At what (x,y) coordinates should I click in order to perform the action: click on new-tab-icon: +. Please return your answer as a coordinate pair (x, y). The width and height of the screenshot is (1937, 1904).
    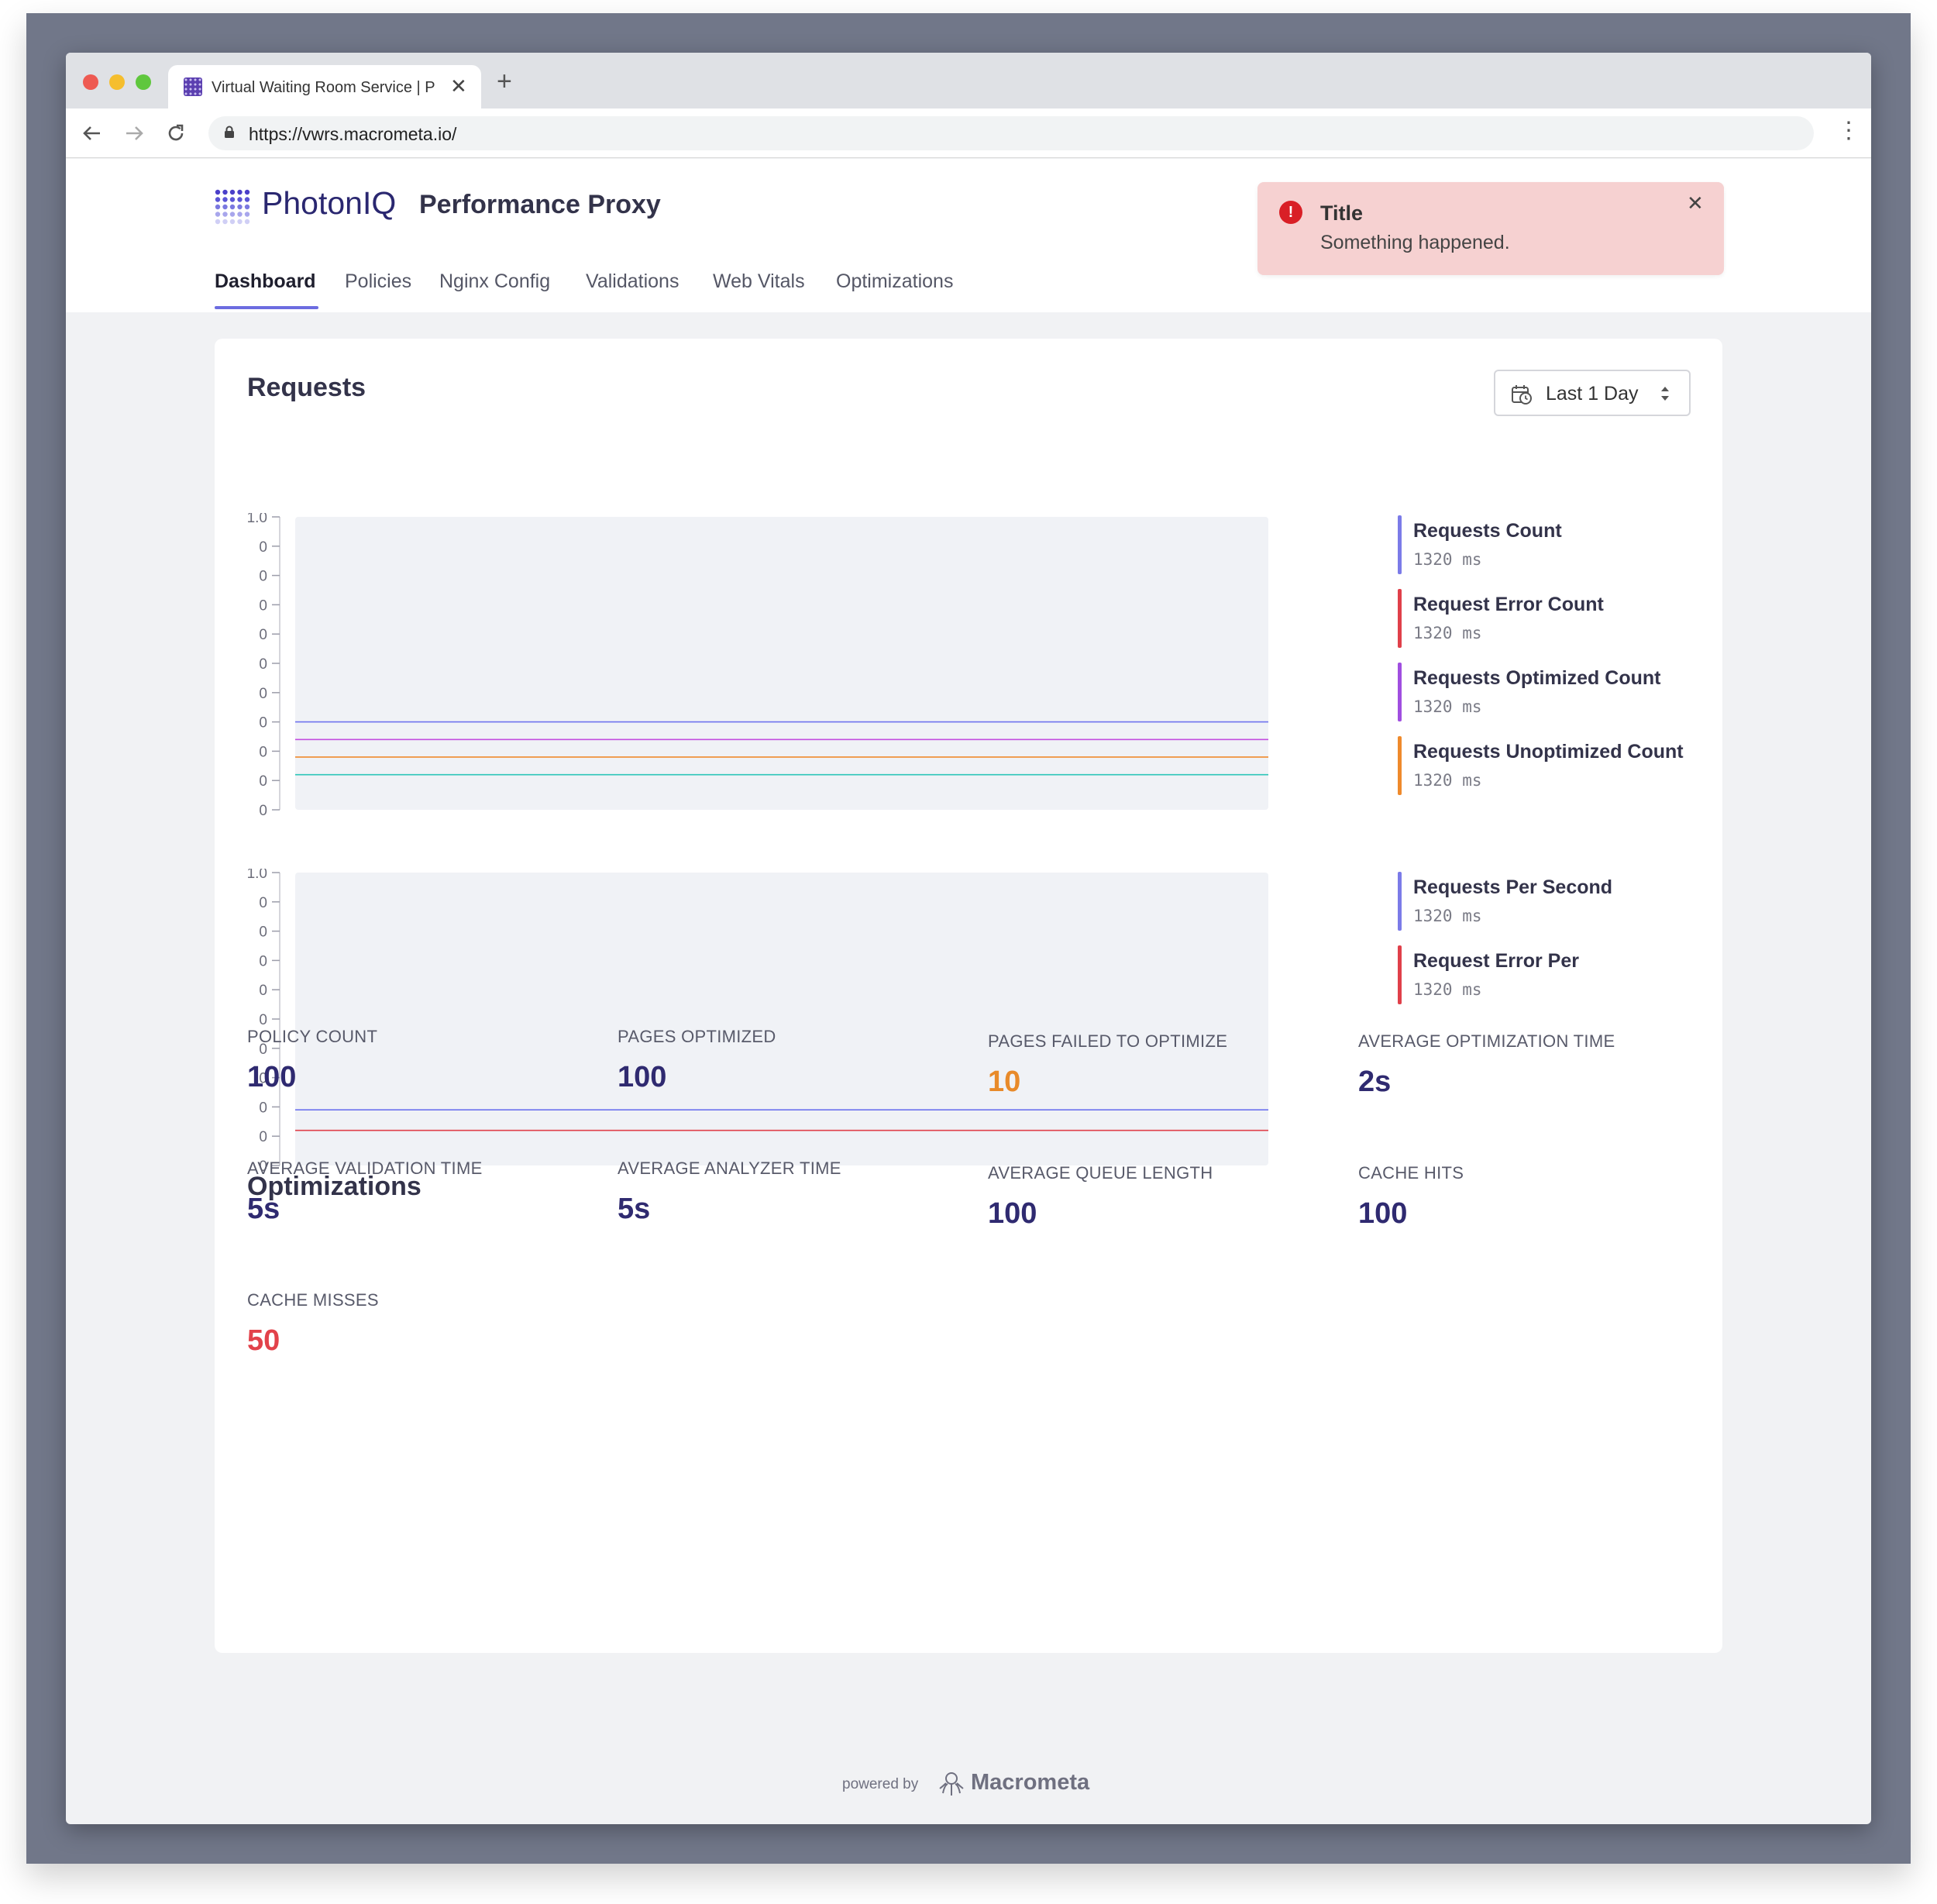
    Looking at the image, I should click on (505, 81).